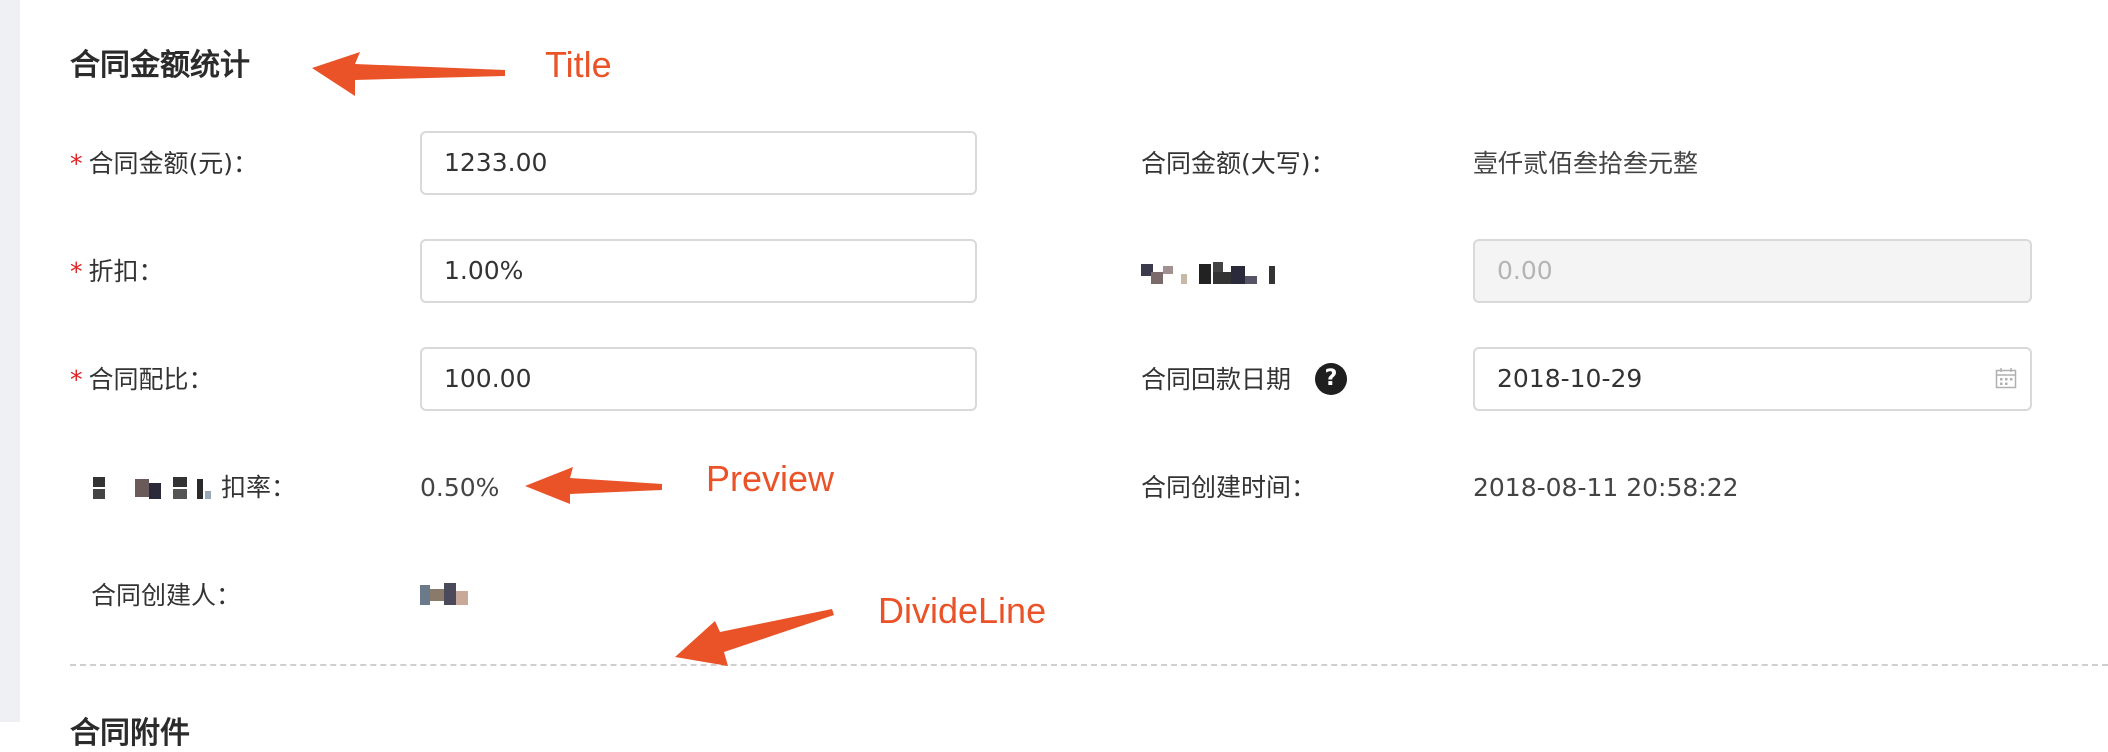  Describe the element at coordinates (1331, 379) in the screenshot. I see `help-icon: ?` at that location.